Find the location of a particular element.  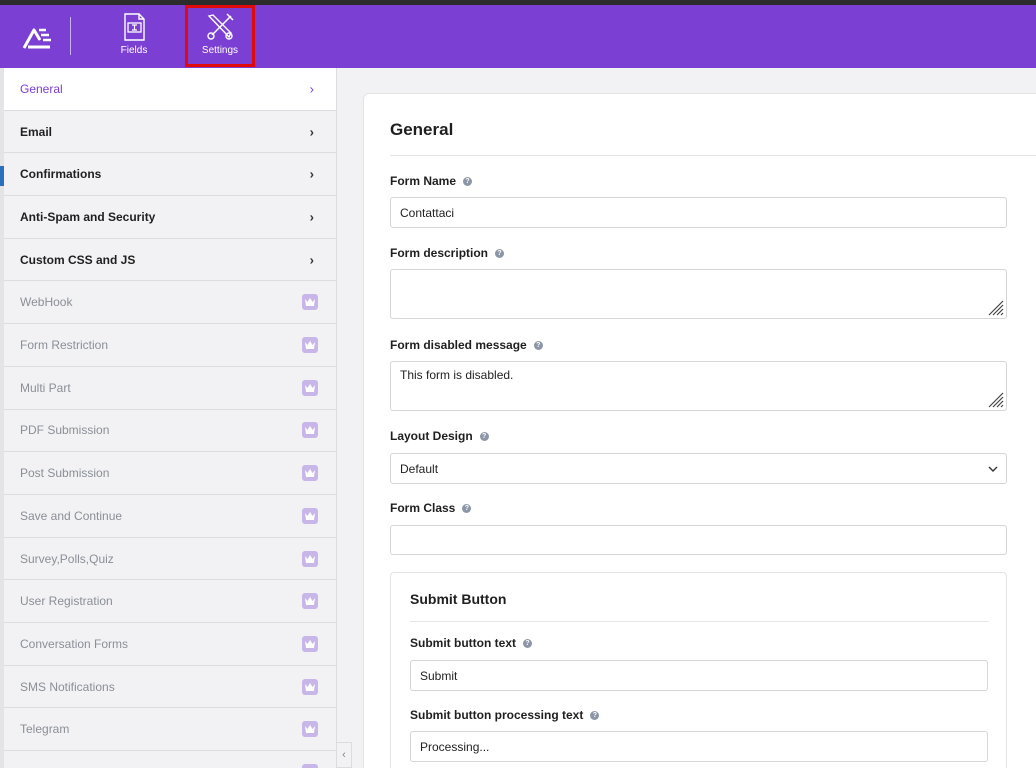

chevron-down-icon is located at coordinates (993, 469).